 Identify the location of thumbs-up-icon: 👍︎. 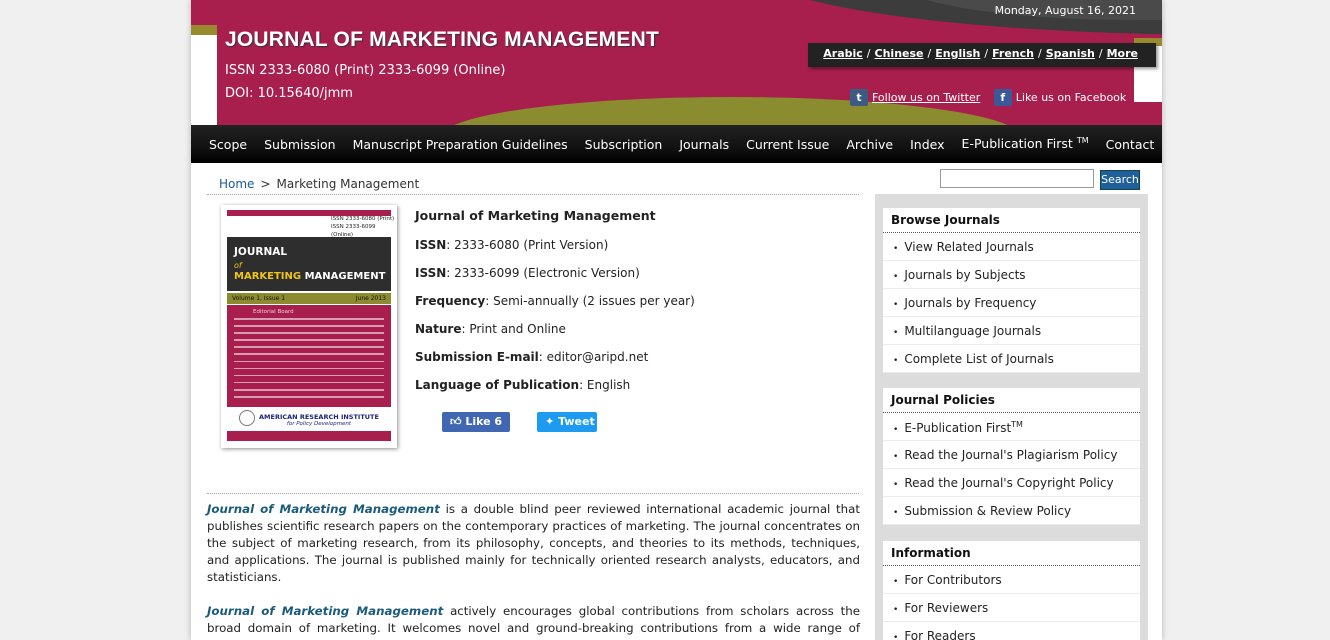
(456, 421).